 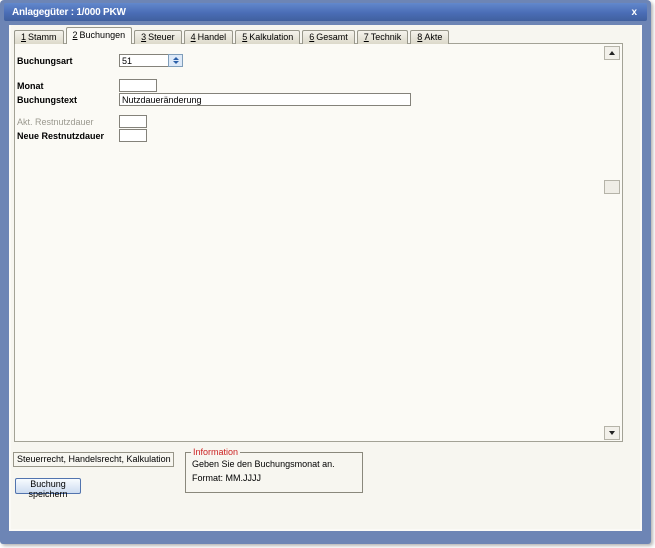 I want to click on close-icon: x, so click(x=639, y=12).